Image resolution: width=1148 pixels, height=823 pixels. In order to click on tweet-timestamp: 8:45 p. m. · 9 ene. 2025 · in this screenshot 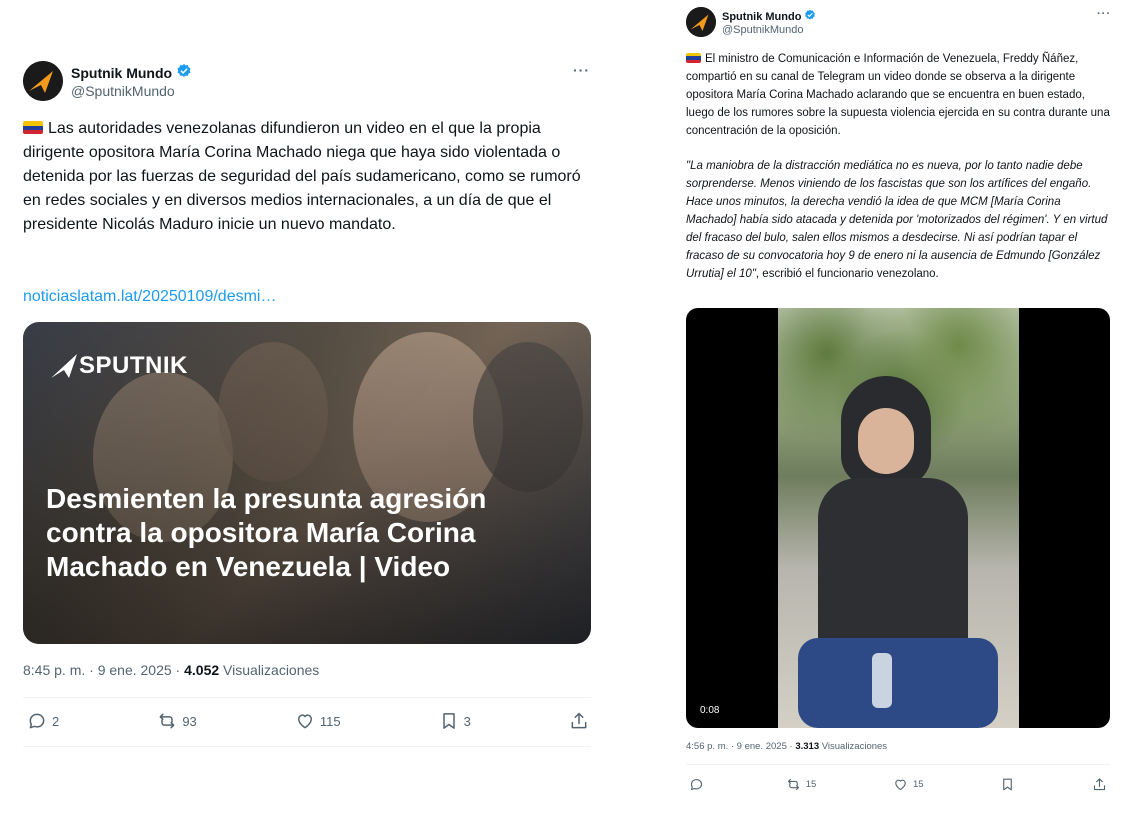, I will do `click(103, 670)`.